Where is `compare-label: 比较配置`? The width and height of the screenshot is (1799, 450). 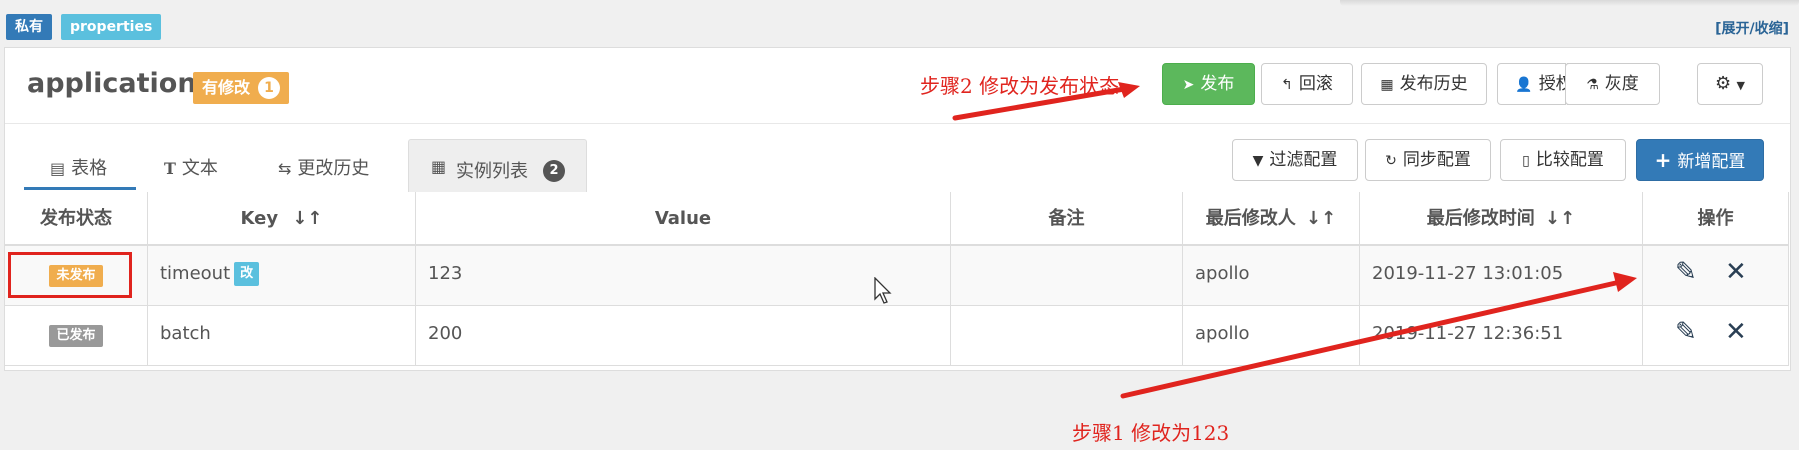 compare-label: 比较配置 is located at coordinates (1569, 160).